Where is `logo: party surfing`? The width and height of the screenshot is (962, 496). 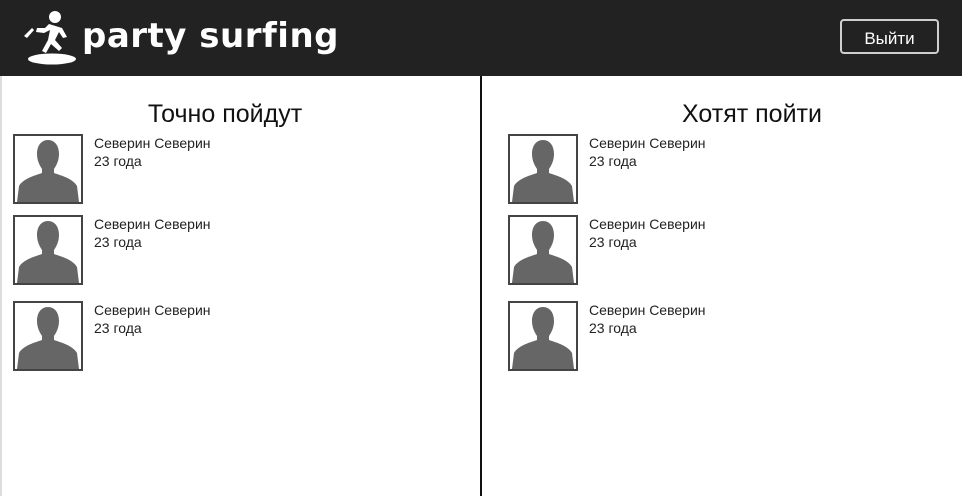 logo: party surfing is located at coordinates (180, 38).